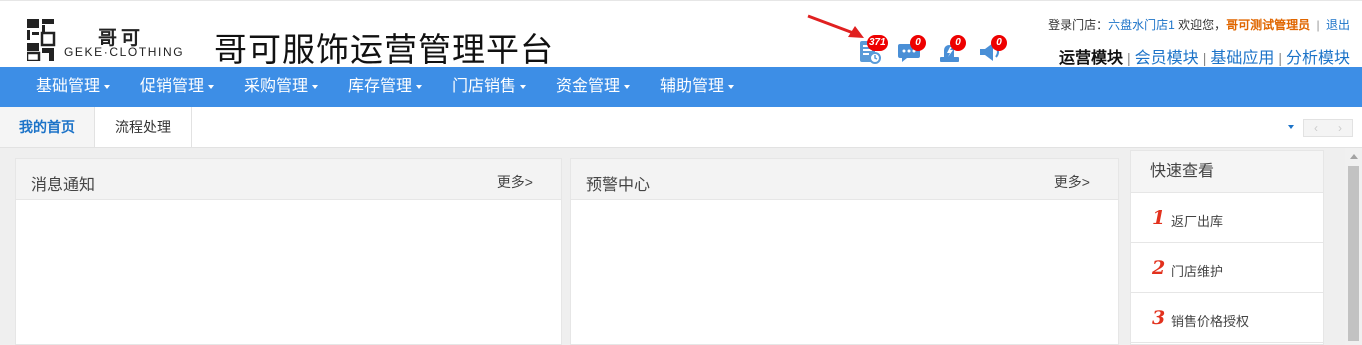 The height and width of the screenshot is (345, 1362). What do you see at coordinates (384, 49) in the screenshot?
I see `platform-title: 哥可服饰运营管理平台` at bounding box center [384, 49].